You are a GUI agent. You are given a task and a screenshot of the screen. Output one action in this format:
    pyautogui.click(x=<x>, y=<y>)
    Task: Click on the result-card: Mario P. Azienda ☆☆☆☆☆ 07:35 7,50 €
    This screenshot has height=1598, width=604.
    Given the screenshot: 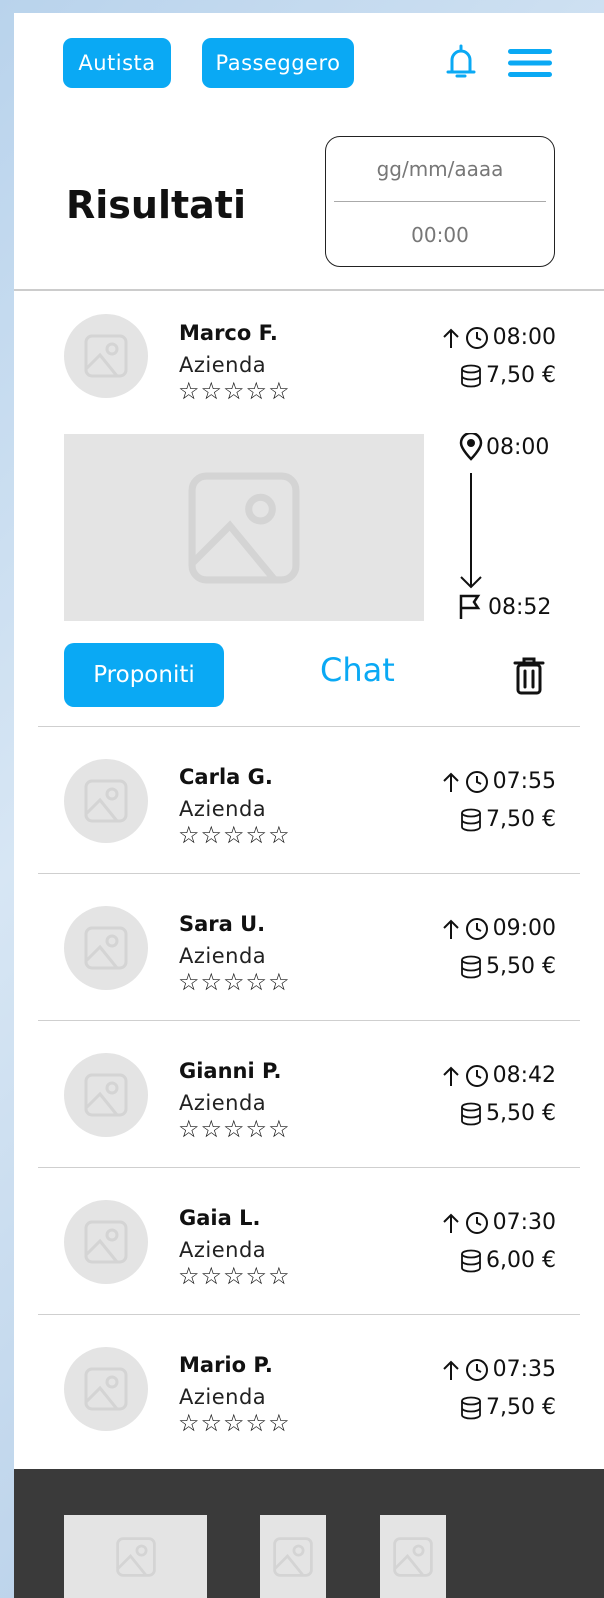 What is the action you would take?
    pyautogui.click(x=309, y=1388)
    